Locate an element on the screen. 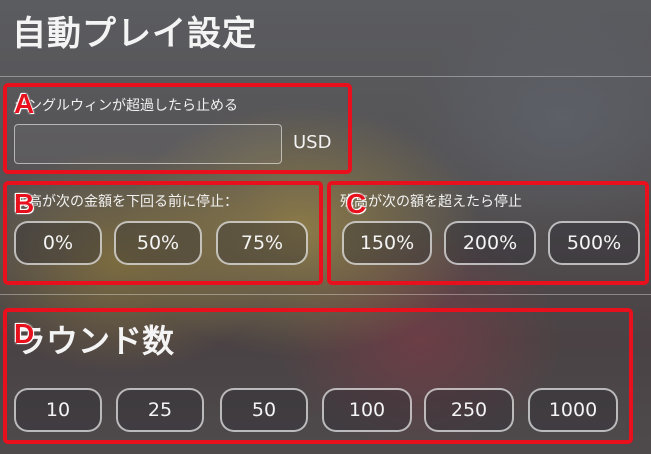  header-divider is located at coordinates (325, 76).